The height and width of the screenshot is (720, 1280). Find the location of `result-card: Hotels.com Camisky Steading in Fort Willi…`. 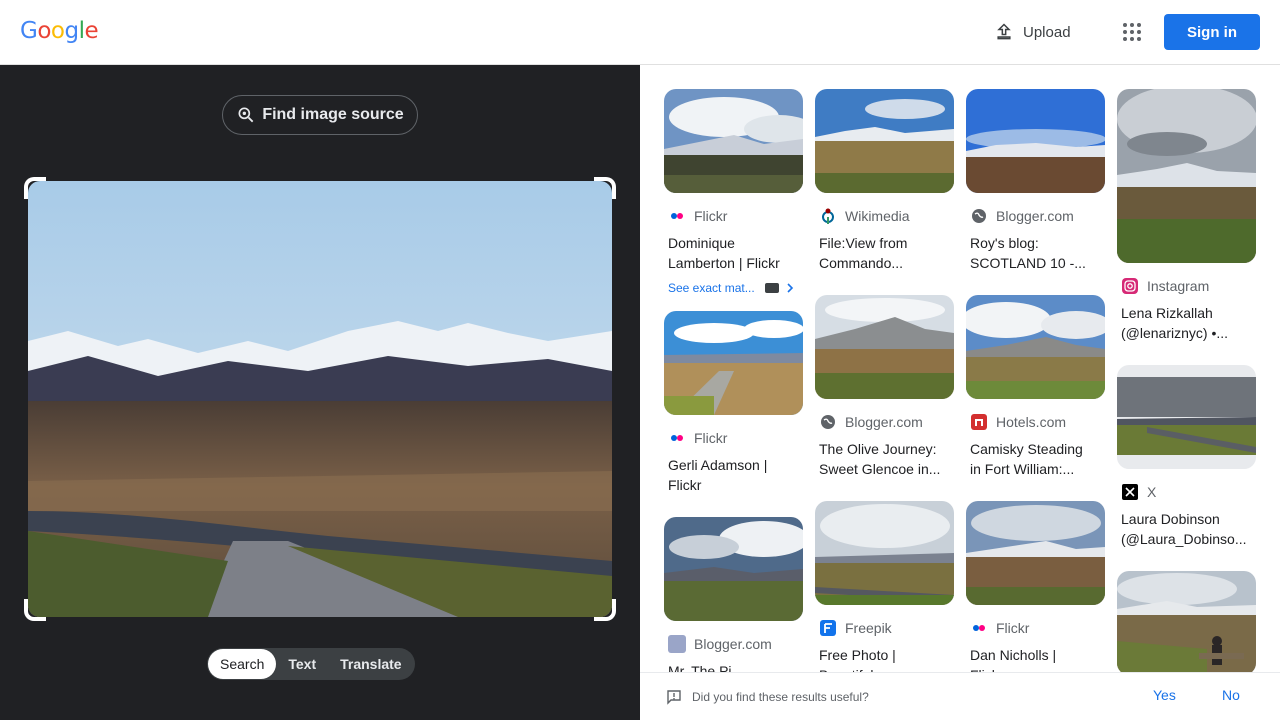

result-card: Hotels.com Camisky Steading in Fort Willi… is located at coordinates (1035, 387).